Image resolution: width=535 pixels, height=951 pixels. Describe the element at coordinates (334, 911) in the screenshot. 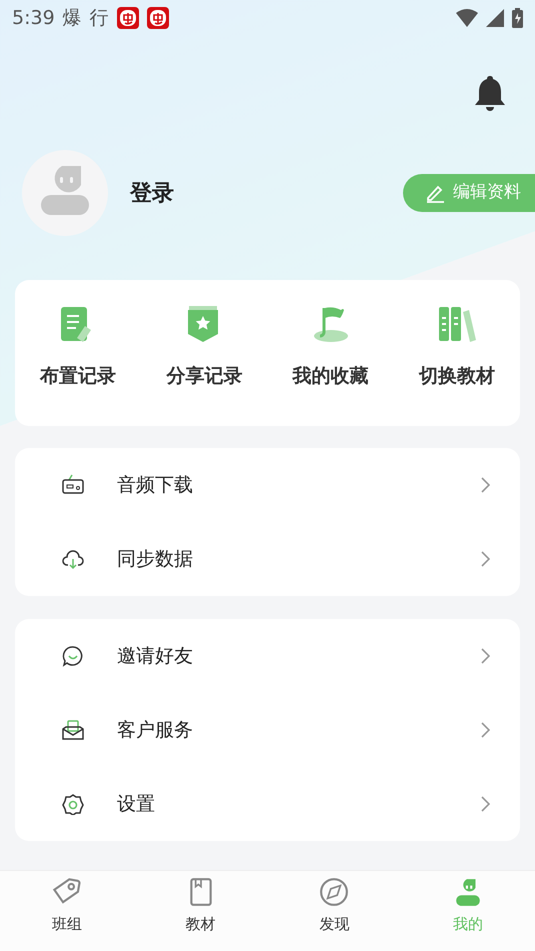

I see `tab-item: 发现` at that location.